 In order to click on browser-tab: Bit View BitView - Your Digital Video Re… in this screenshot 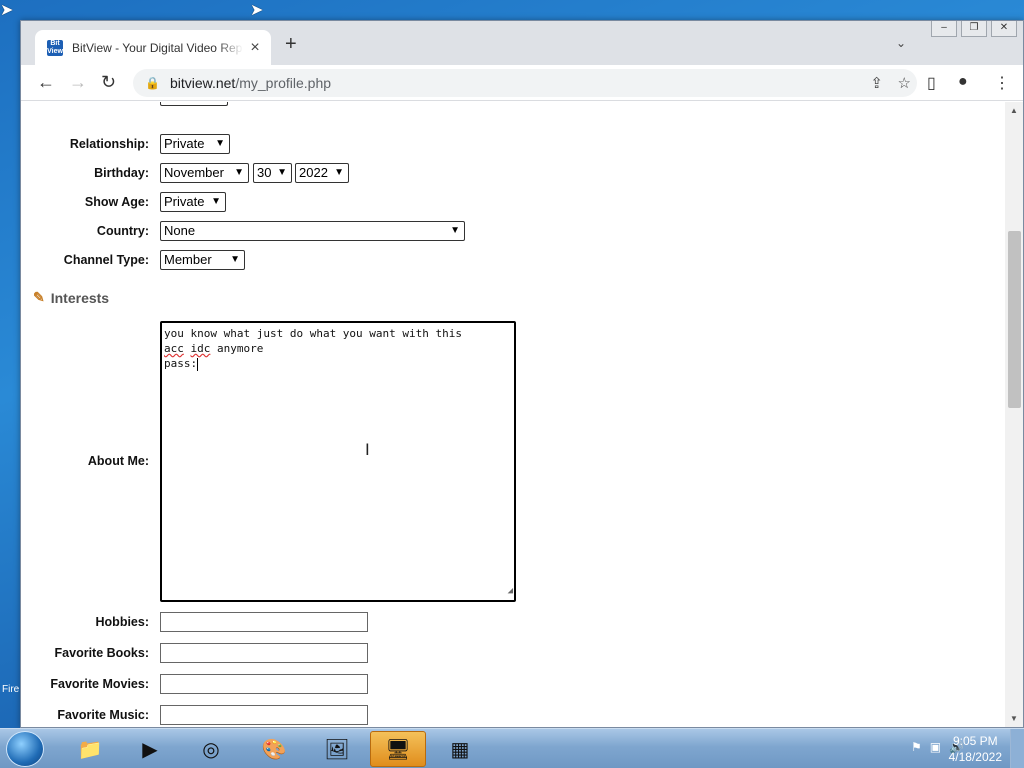, I will do `click(153, 47)`.